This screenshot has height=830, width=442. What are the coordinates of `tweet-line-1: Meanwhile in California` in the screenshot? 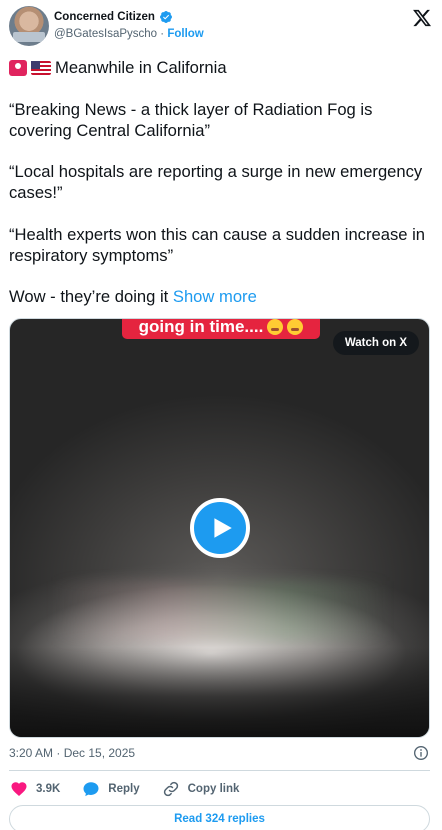 It's located at (222, 67).